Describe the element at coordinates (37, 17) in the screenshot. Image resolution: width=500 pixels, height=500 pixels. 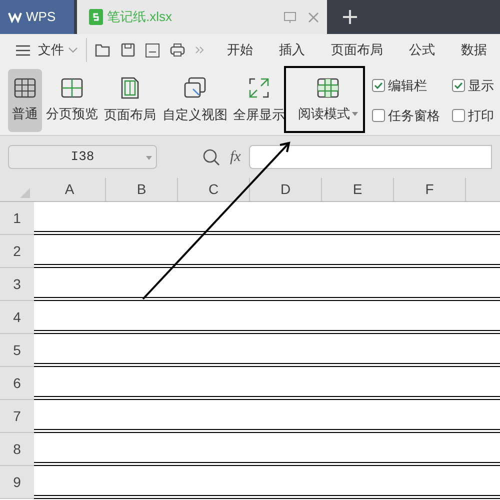
I see `home-tab: WPS` at that location.